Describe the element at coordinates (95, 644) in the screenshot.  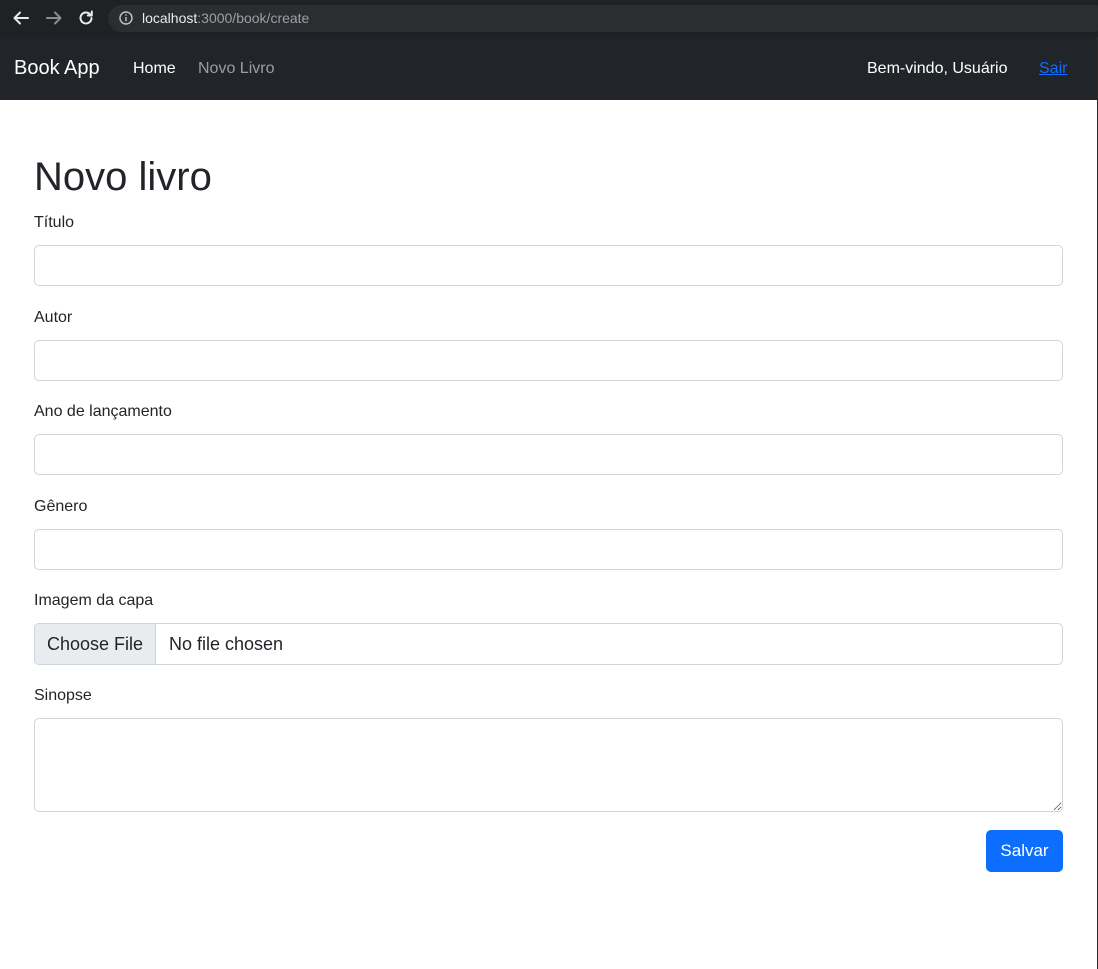
I see `choose-file-button: Choose File` at that location.